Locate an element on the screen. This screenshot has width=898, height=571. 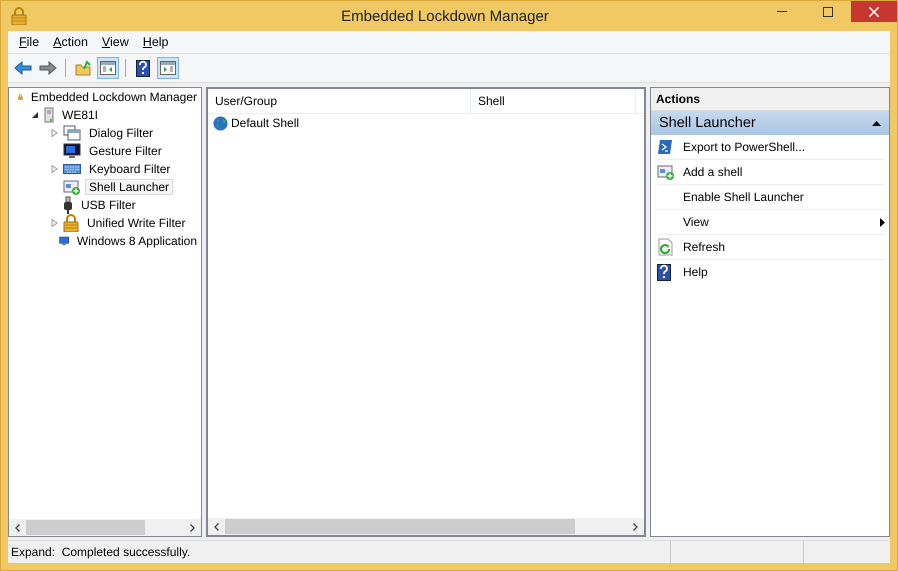
action-link: Help is located at coordinates (784, 272).